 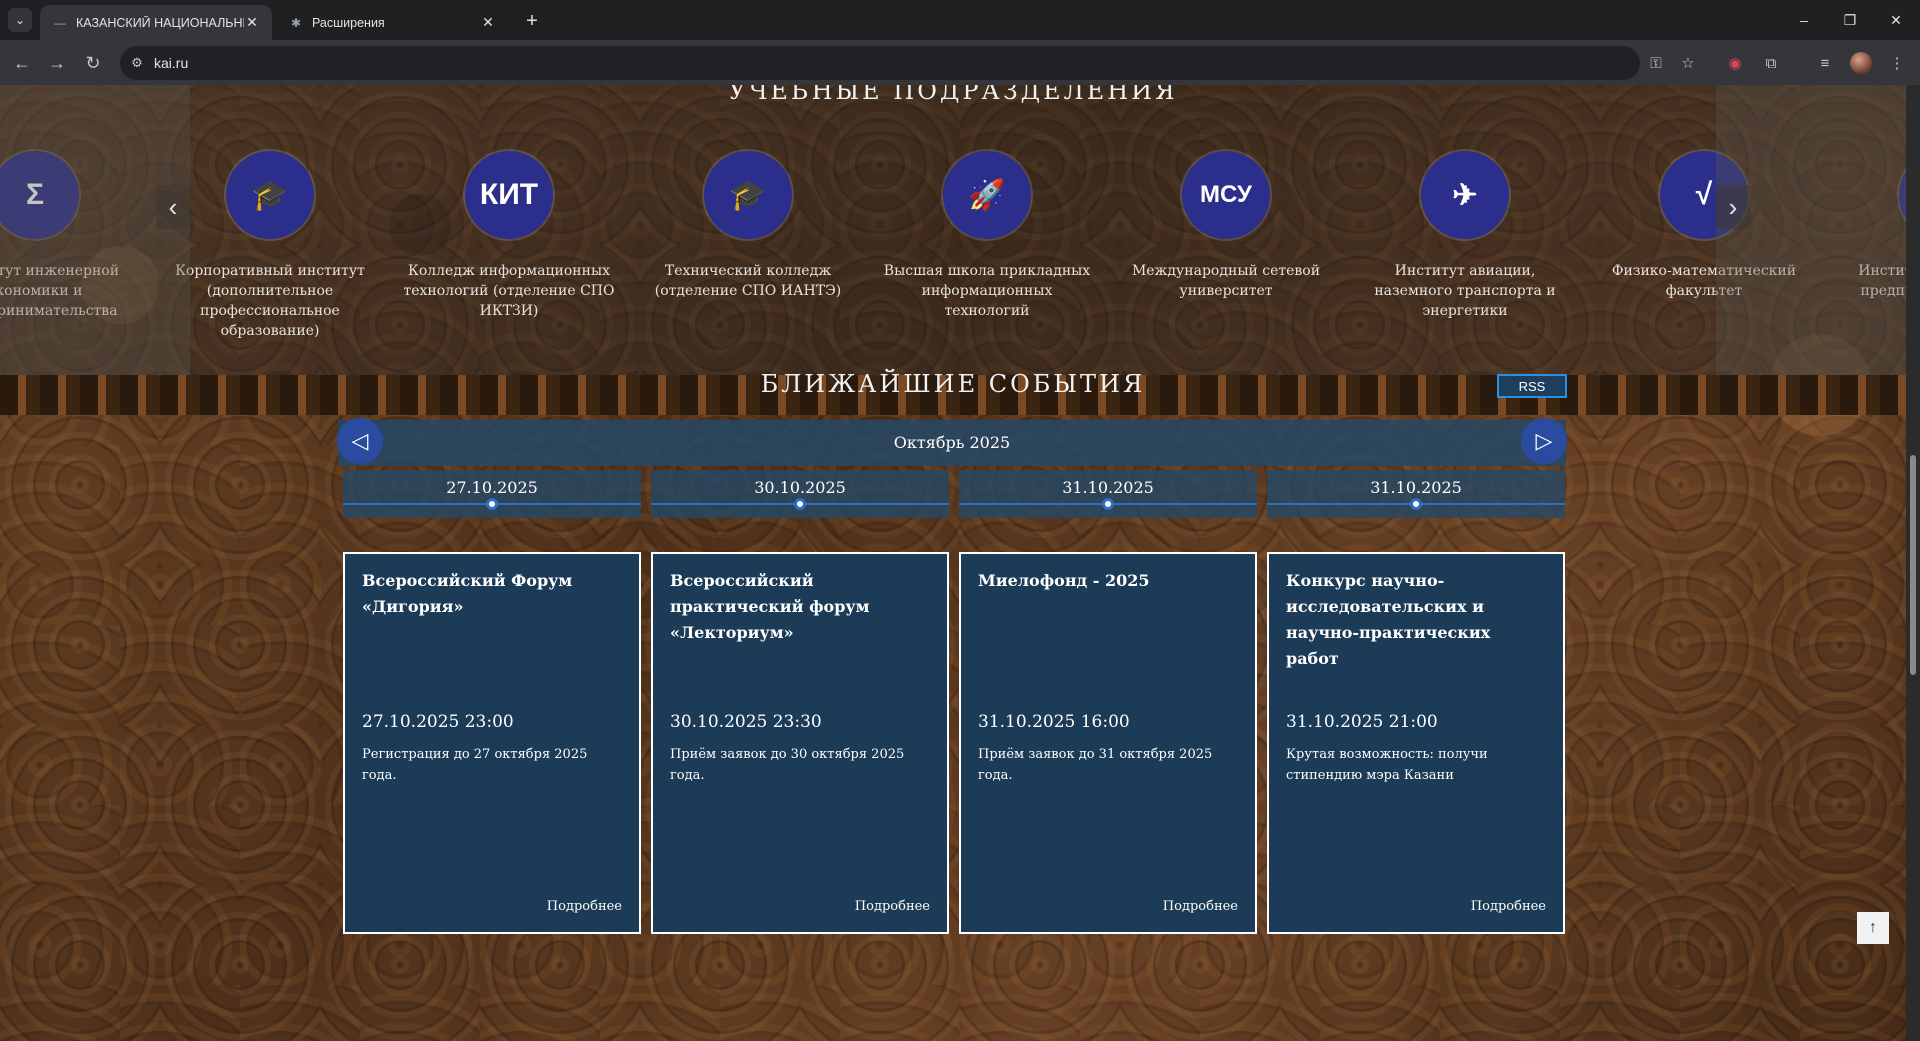 I want to click on event-time: 31.10.2025 16:00, so click(x=1054, y=722).